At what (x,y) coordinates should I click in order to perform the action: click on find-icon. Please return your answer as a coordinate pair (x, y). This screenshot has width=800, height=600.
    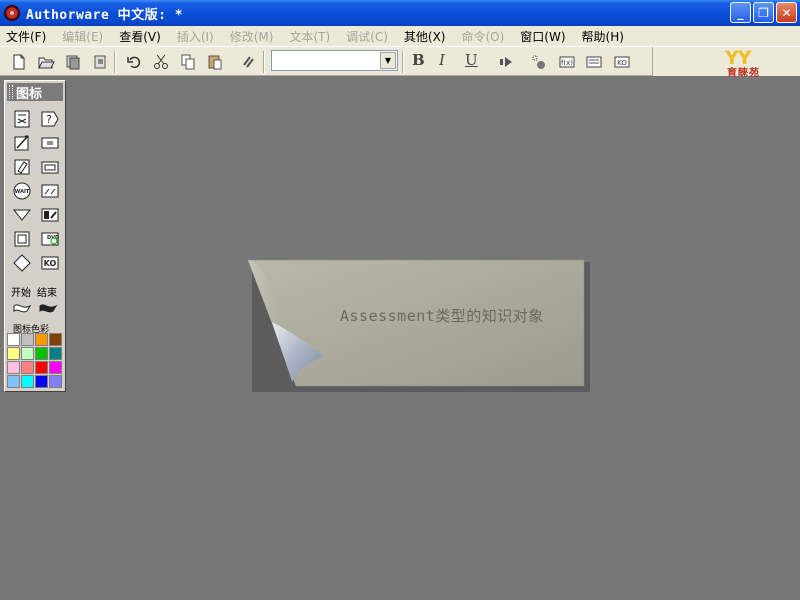
    Looking at the image, I should click on (249, 62).